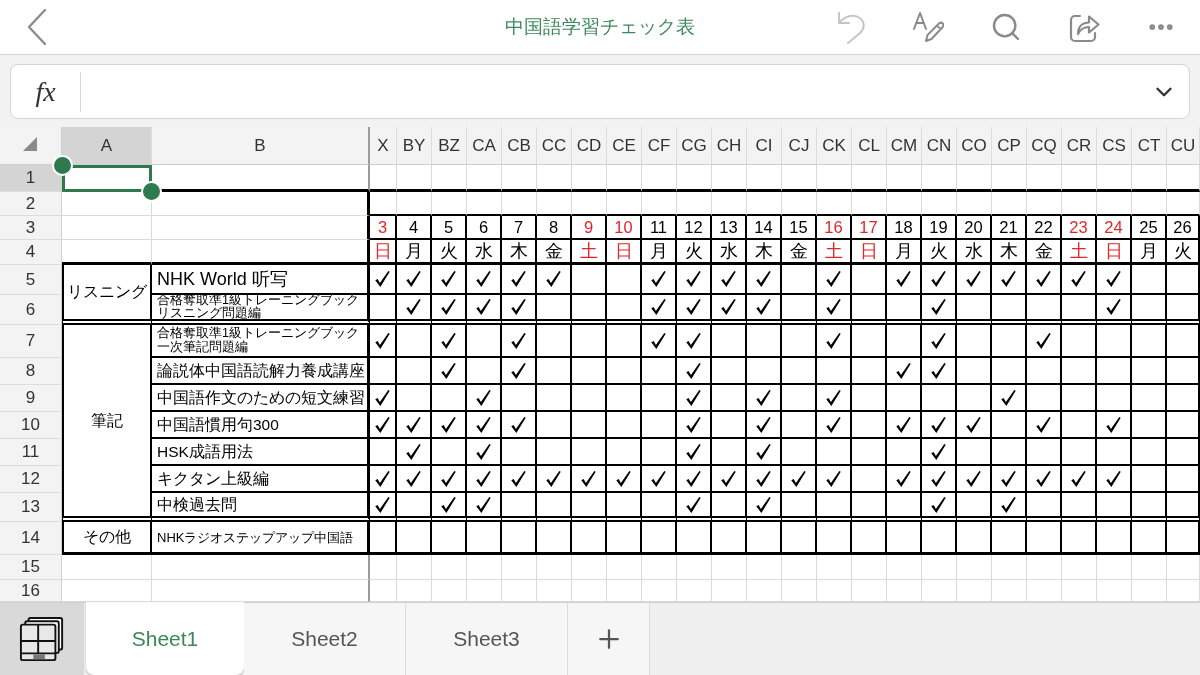 Image resolution: width=1200 pixels, height=675 pixels. What do you see at coordinates (31, 252) in the screenshot?
I see `row-header: 4` at bounding box center [31, 252].